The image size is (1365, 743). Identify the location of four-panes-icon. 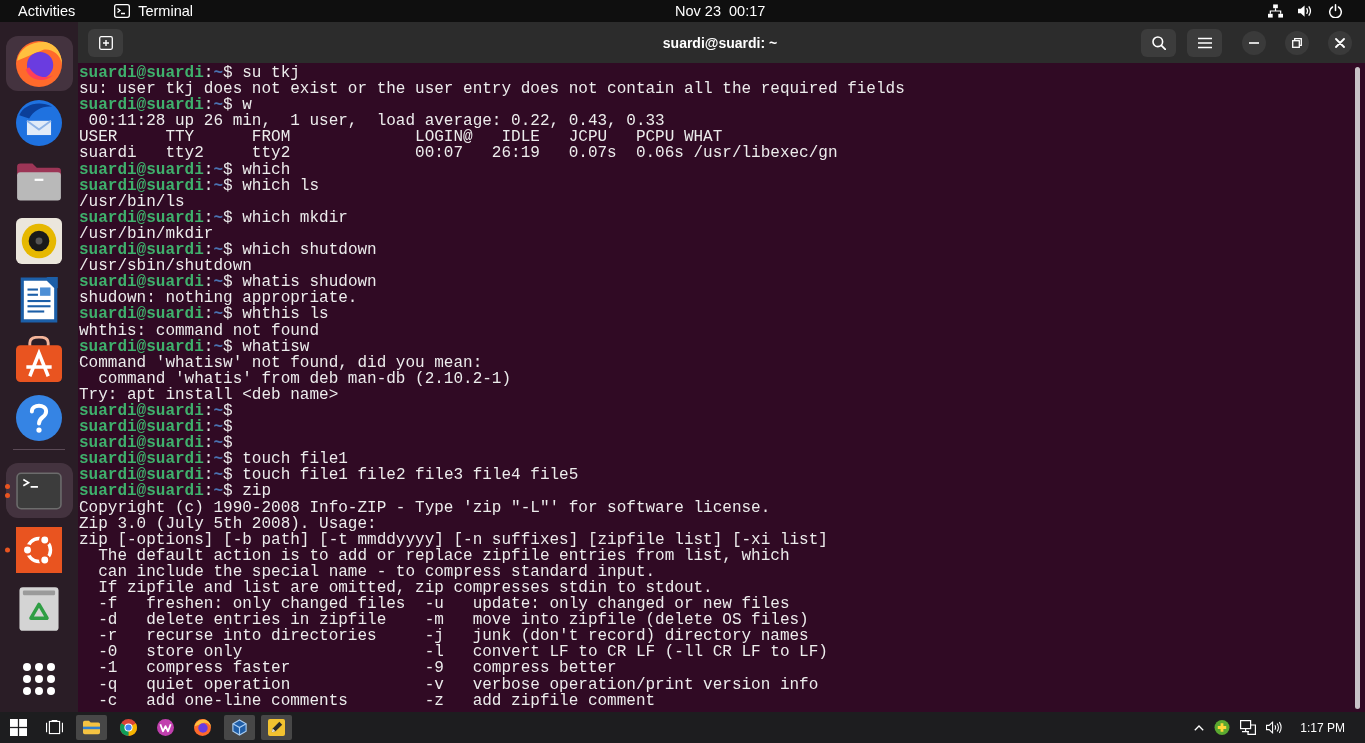
(18, 727).